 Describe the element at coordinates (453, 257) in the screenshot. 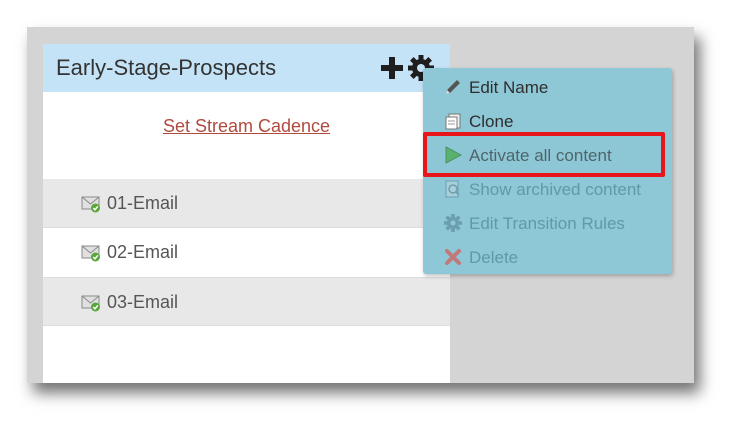

I see `delete-x-icon` at that location.